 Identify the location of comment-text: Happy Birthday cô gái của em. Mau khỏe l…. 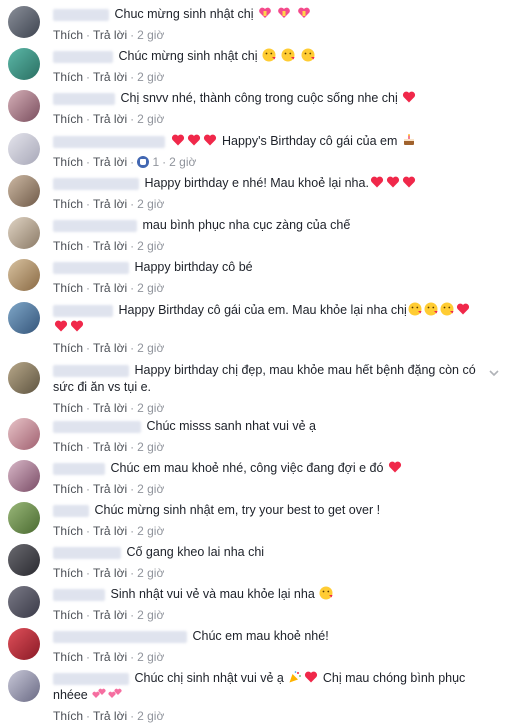
(262, 310).